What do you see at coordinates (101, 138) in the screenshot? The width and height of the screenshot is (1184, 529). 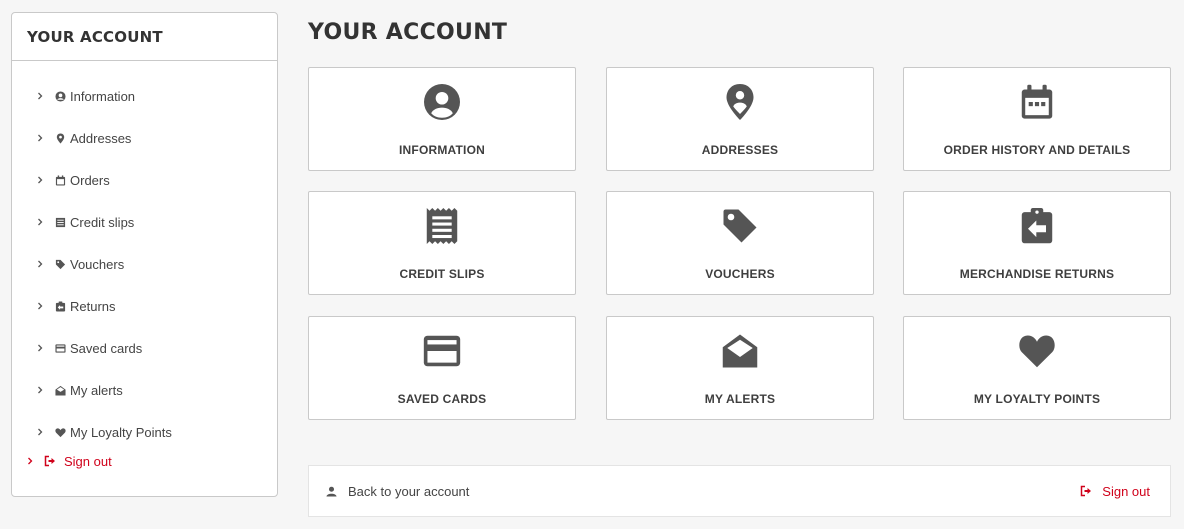 I see `sidebar-item-label: Addresses` at bounding box center [101, 138].